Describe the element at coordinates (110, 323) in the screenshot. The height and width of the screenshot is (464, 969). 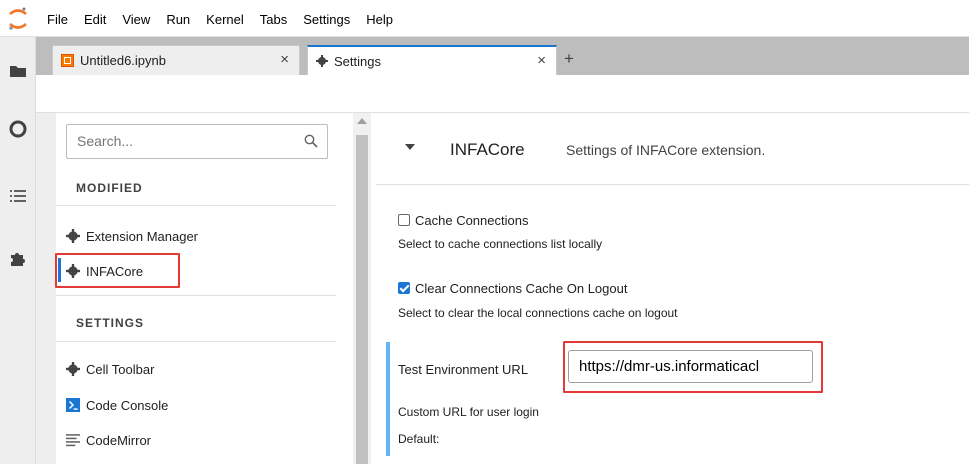
I see `section-title-settings: SETTINGS` at that location.